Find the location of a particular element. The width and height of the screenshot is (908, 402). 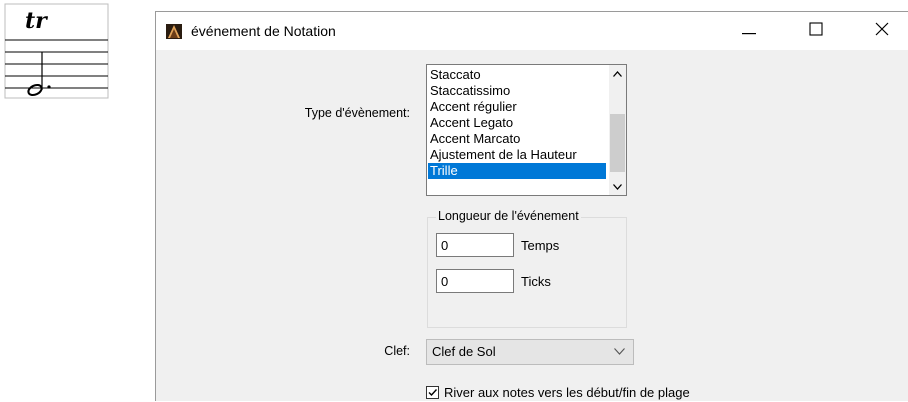

event-length-group: Longueur de l'événement Temps Ticks is located at coordinates (527, 268).